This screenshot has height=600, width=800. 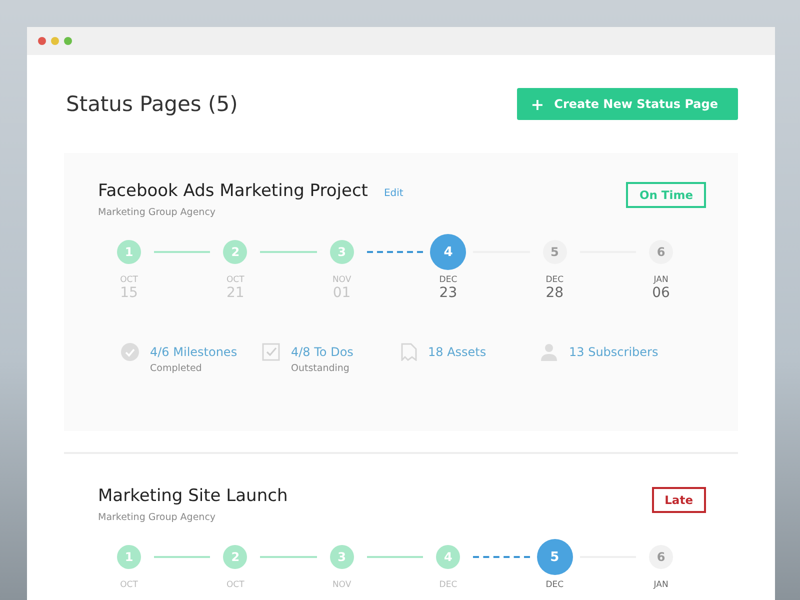 I want to click on person-icon, so click(x=549, y=352).